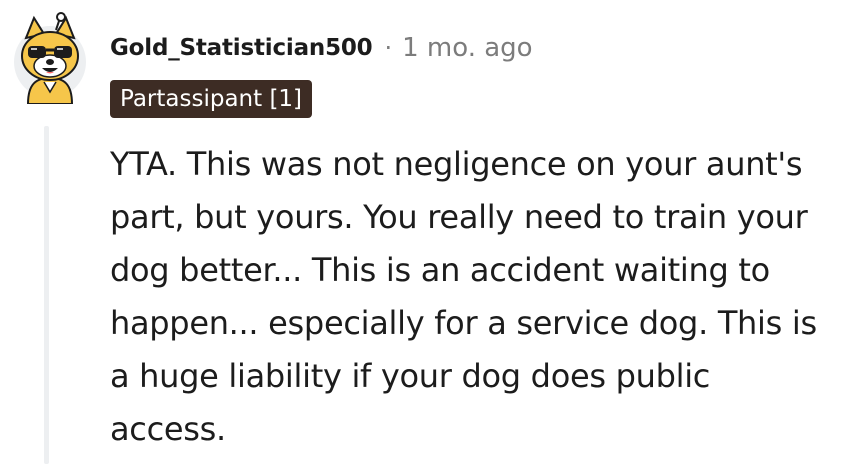 The image size is (854, 464). What do you see at coordinates (52, 58) in the screenshot?
I see `user-avatar-icon` at bounding box center [52, 58].